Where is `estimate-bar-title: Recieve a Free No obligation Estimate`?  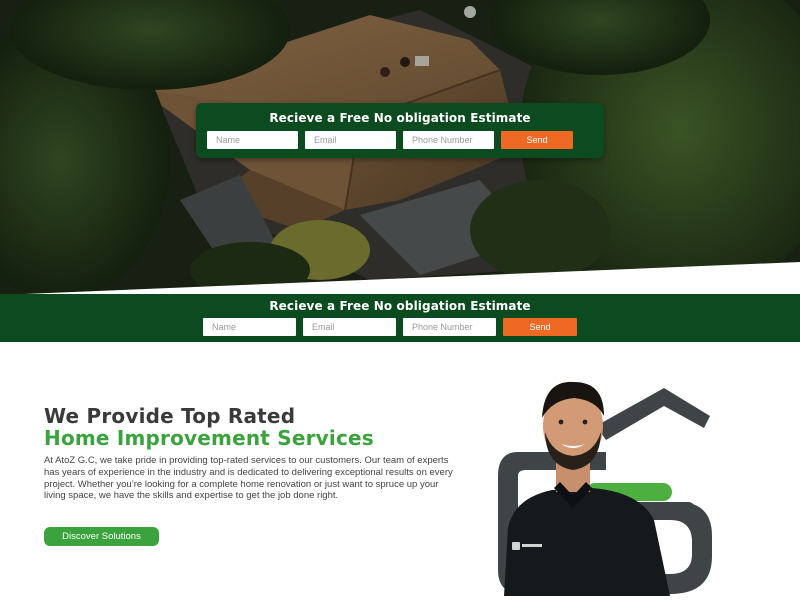 estimate-bar-title: Recieve a Free No obligation Estimate is located at coordinates (400, 306).